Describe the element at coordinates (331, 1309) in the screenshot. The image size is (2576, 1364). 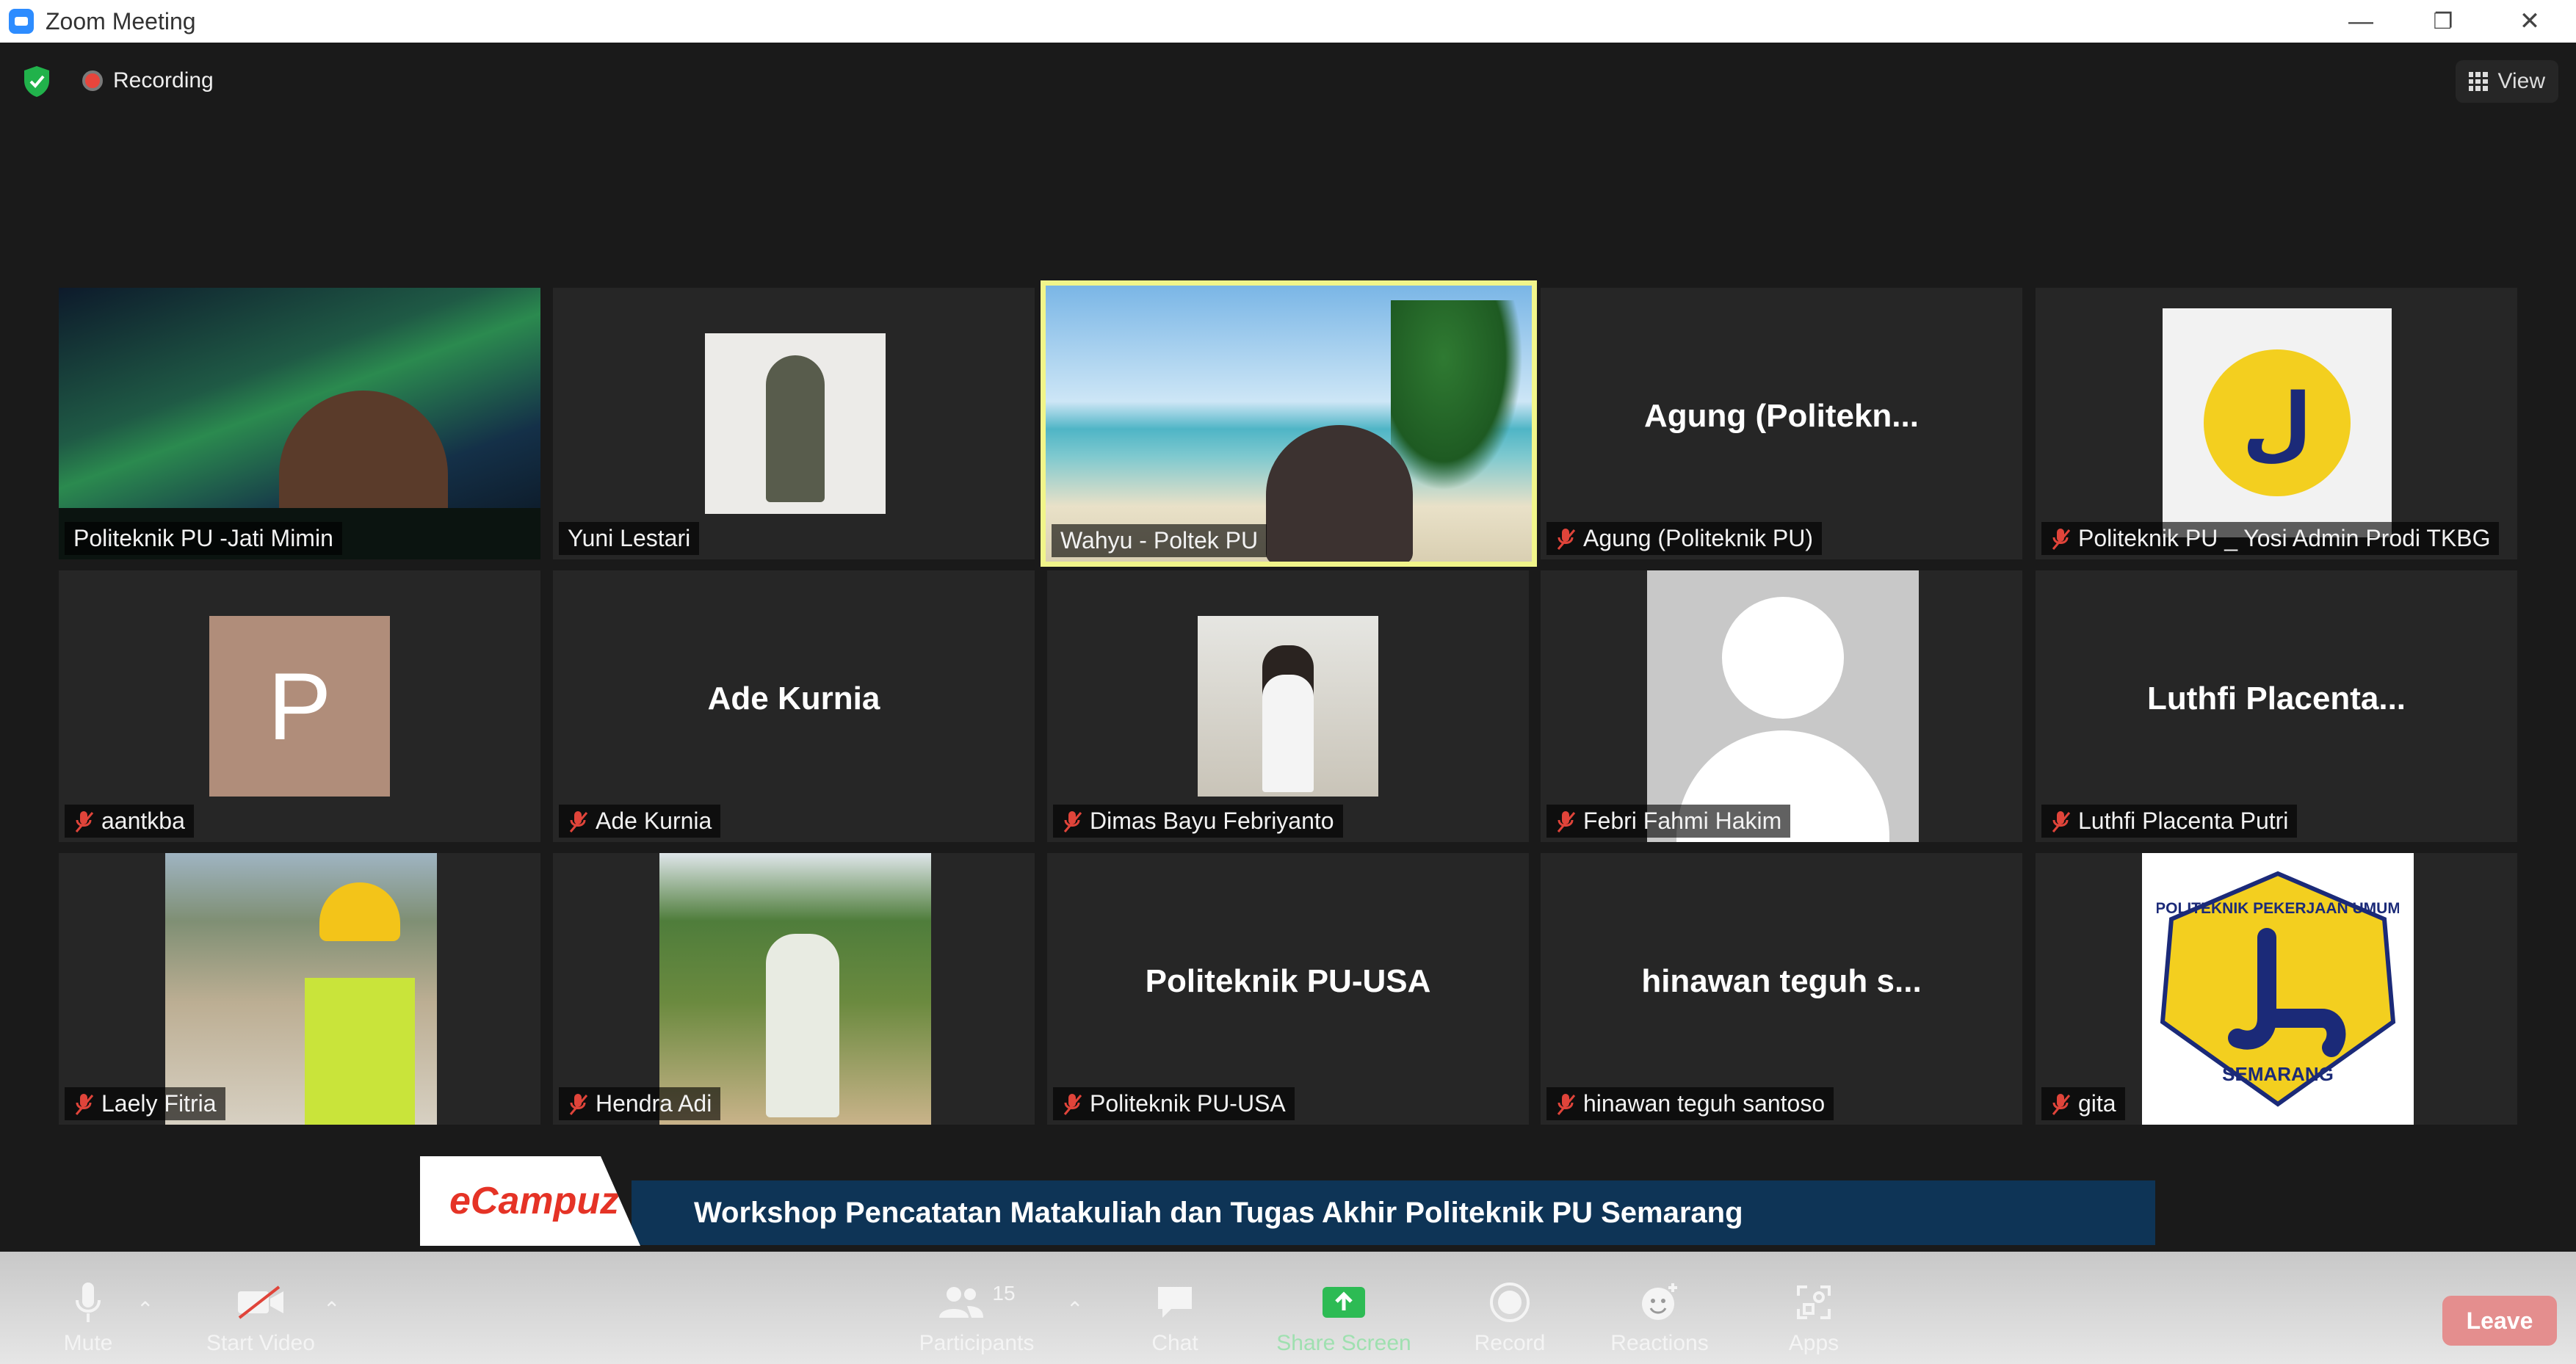
I see `video-options-caret: ⌃` at that location.